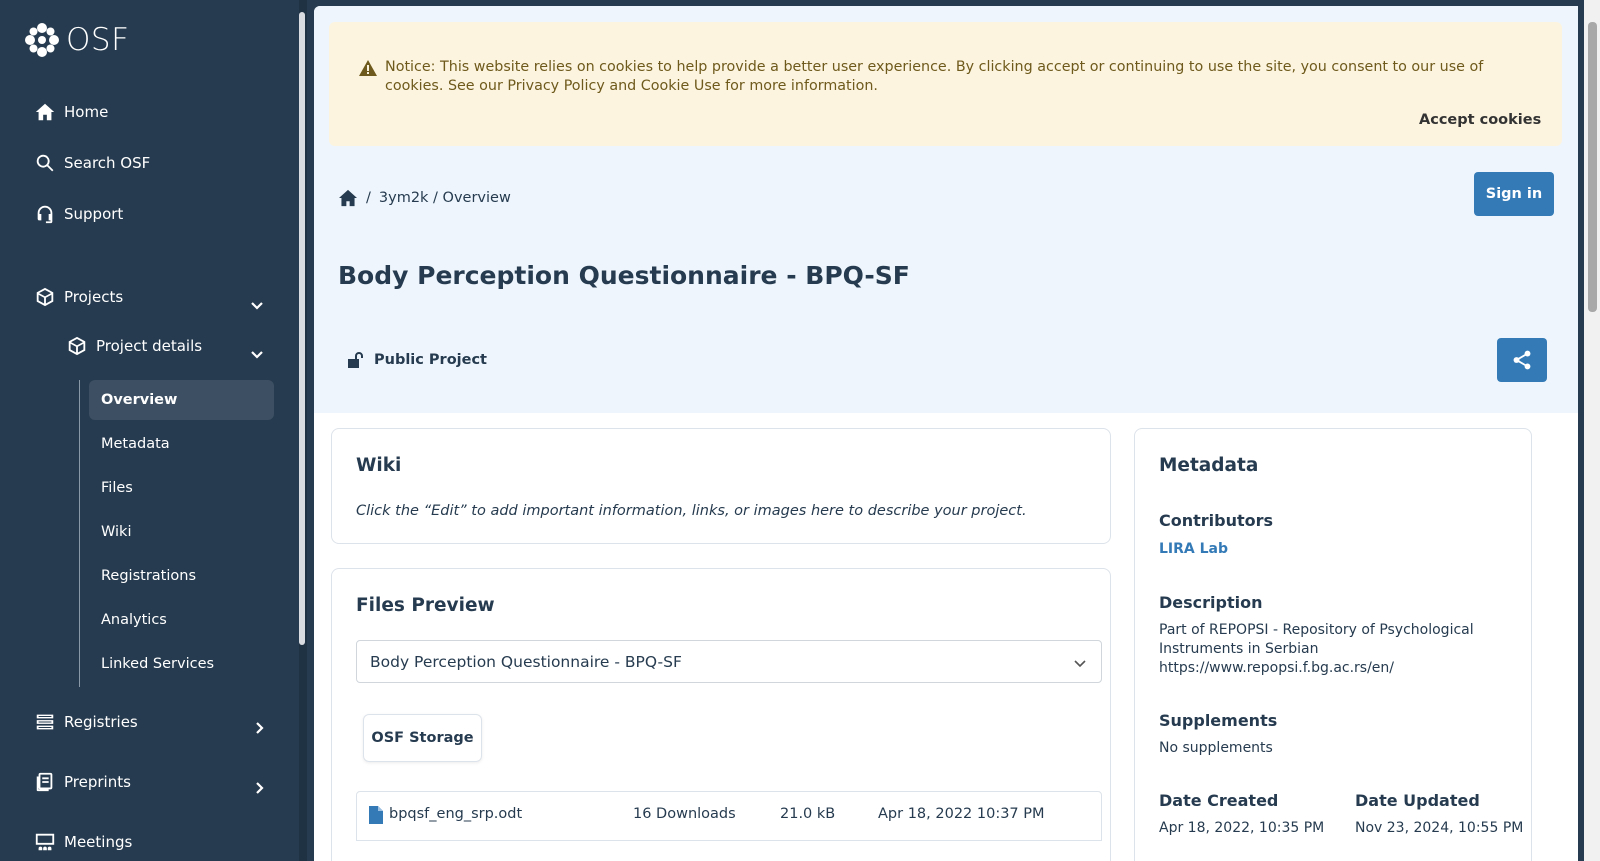  What do you see at coordinates (98, 842) in the screenshot?
I see `nav-meetings-label: Meetings` at bounding box center [98, 842].